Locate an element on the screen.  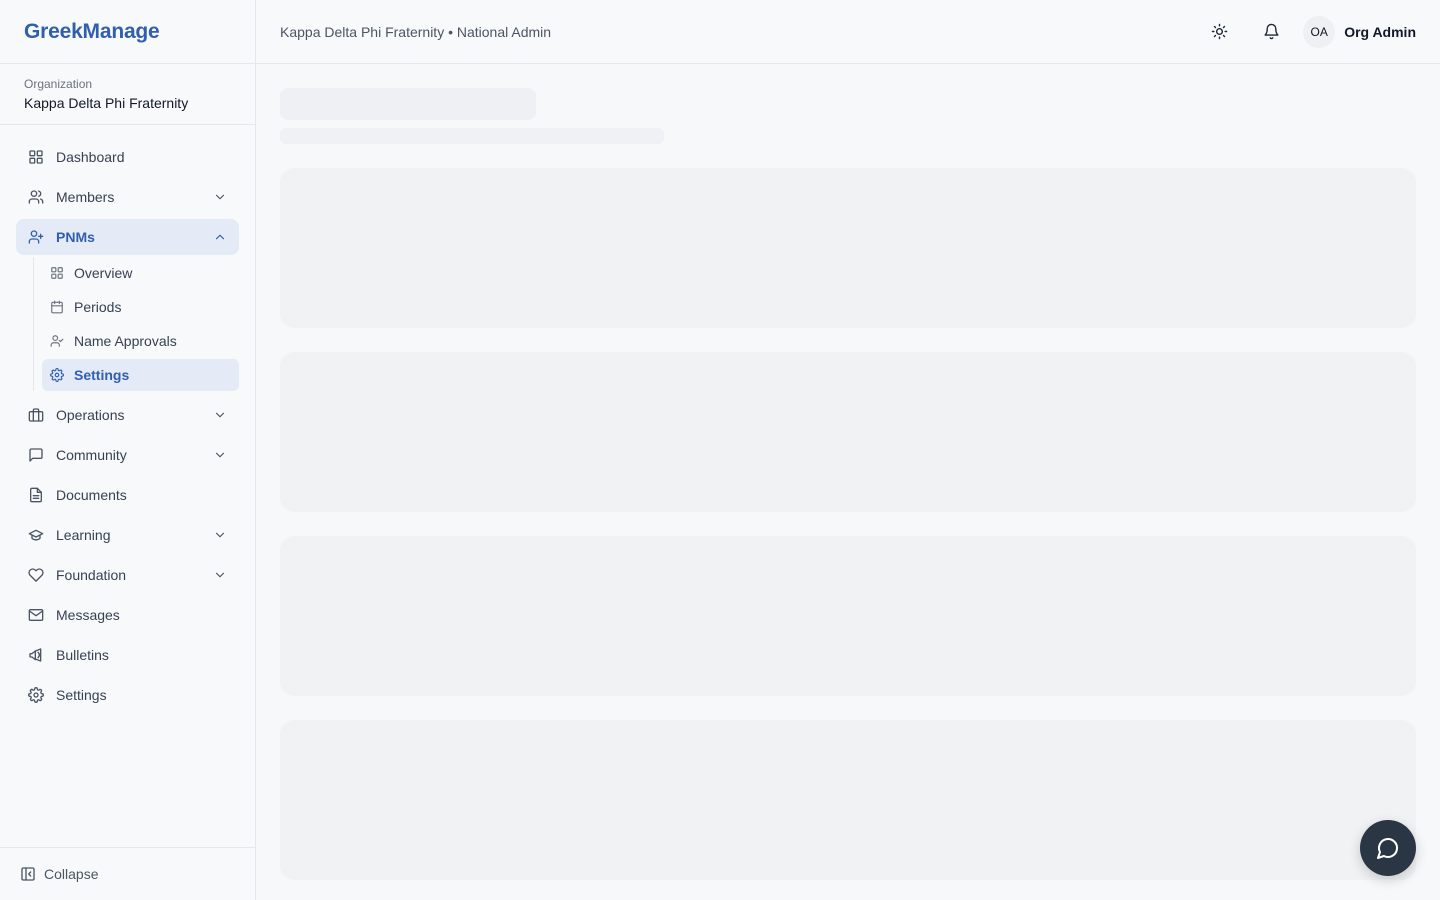
submenu-item-label: Settings is located at coordinates (102, 375).